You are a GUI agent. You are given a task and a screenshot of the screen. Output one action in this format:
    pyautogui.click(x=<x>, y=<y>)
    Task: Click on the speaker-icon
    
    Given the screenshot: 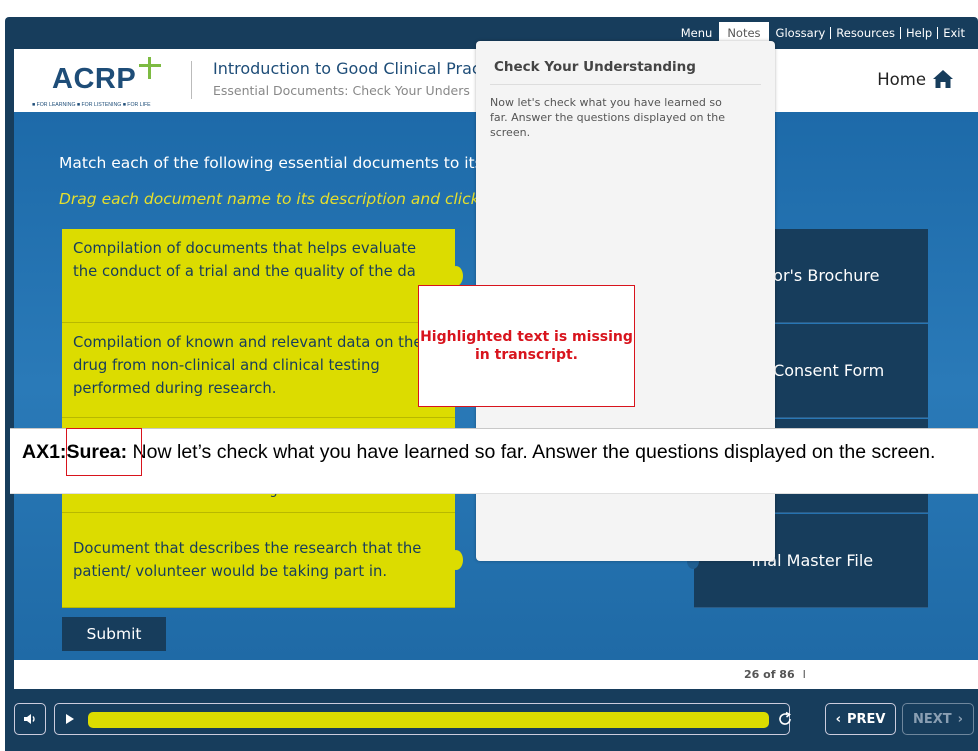 What is the action you would take?
    pyautogui.click(x=29, y=719)
    